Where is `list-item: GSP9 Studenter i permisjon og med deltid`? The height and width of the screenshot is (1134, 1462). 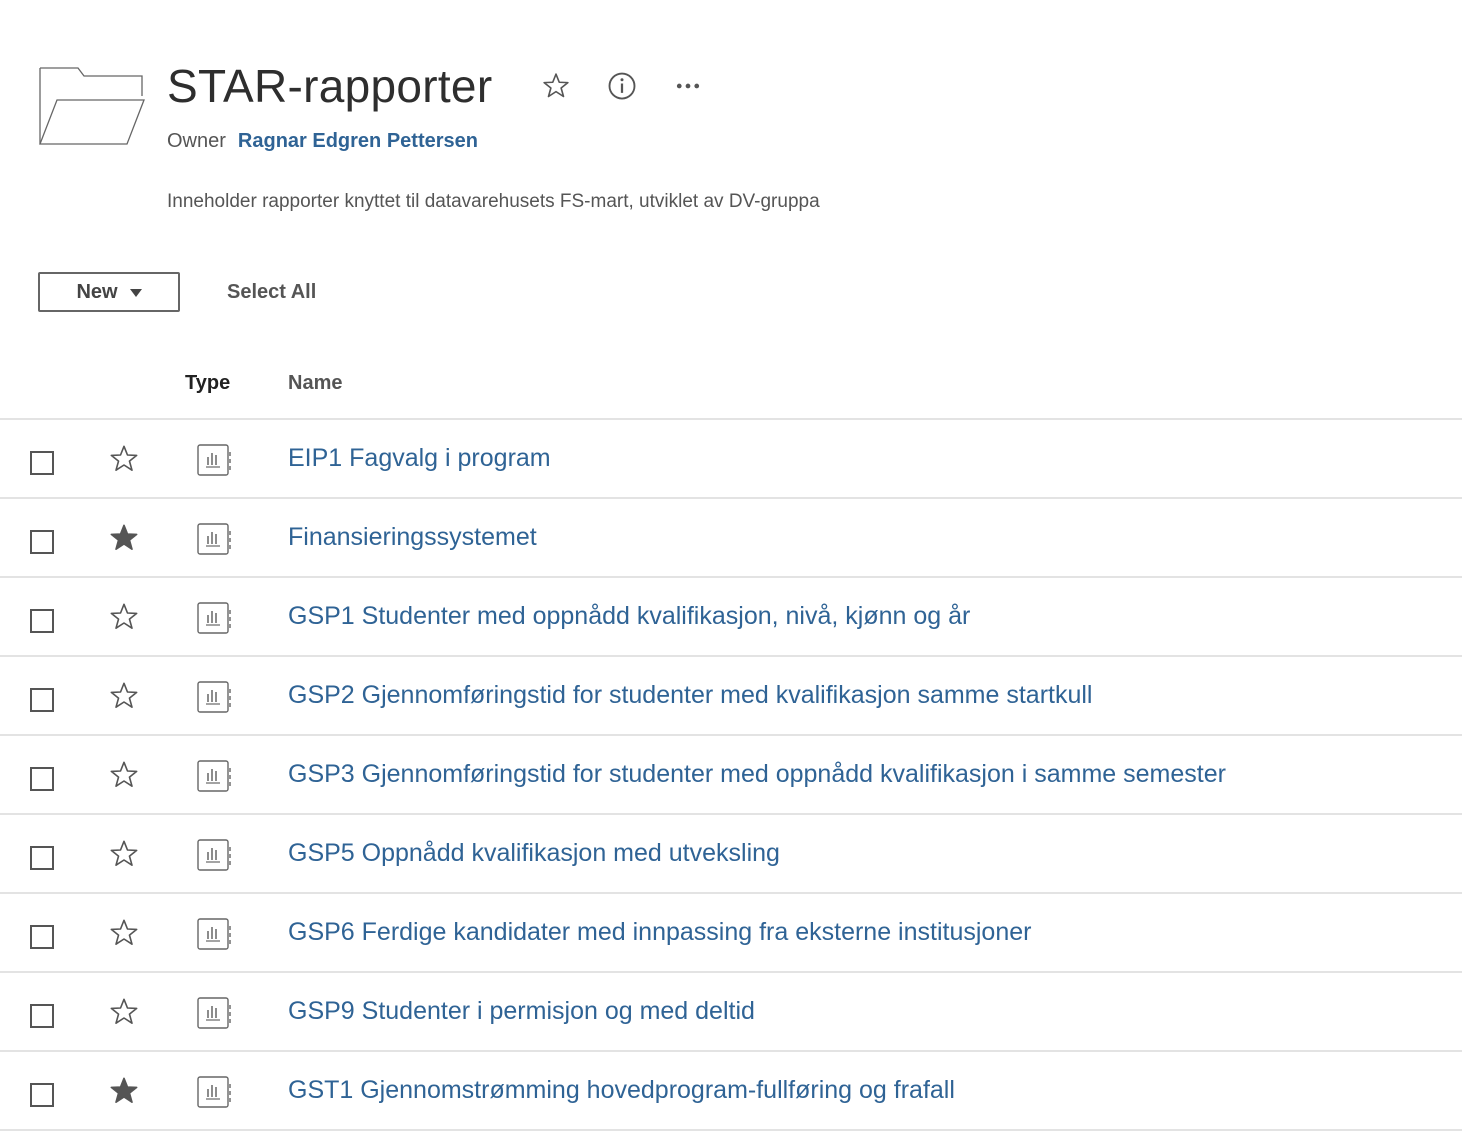
list-item: GSP9 Studenter i permisjon og med deltid is located at coordinates (731, 1012).